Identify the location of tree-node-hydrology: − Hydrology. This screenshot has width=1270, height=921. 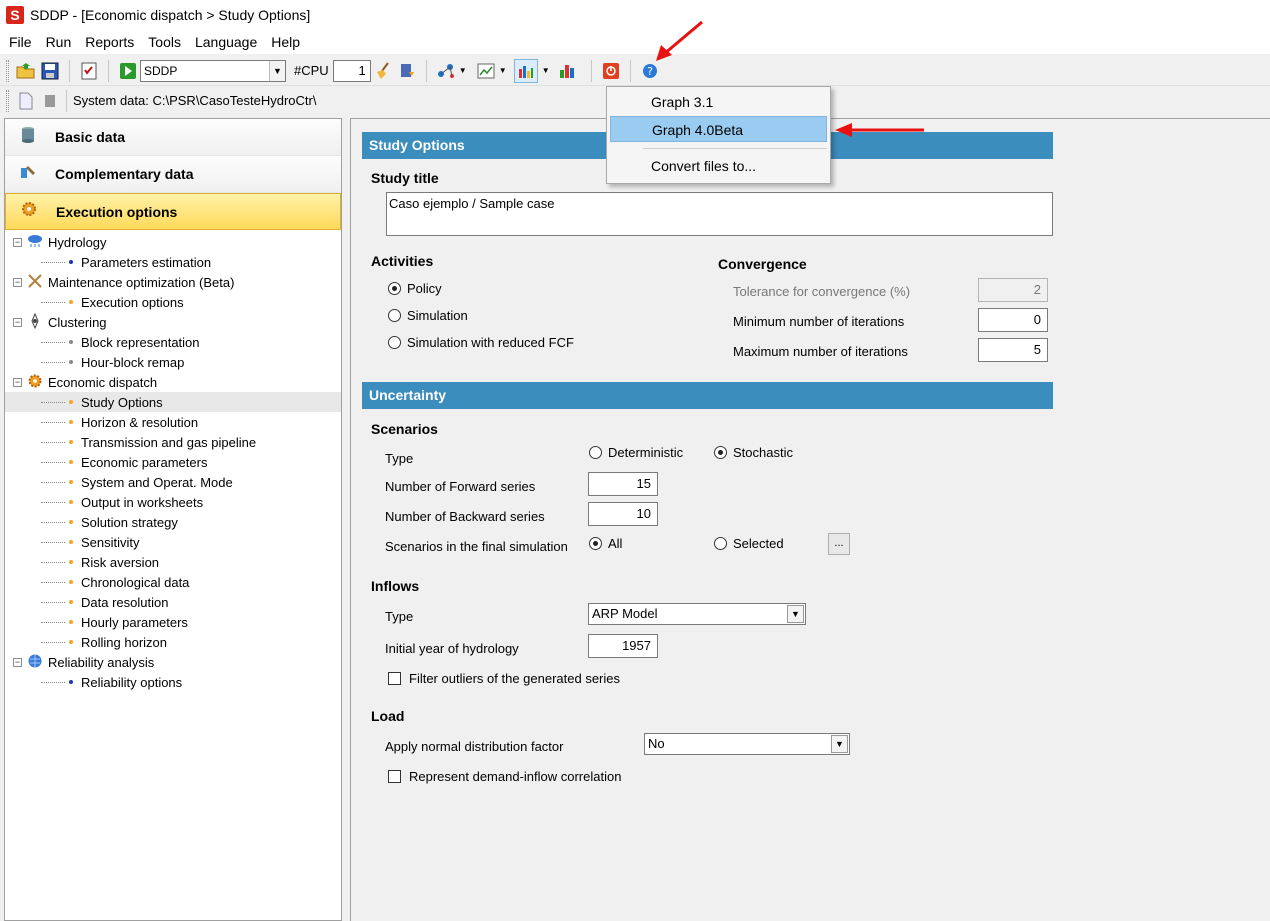
(173, 242).